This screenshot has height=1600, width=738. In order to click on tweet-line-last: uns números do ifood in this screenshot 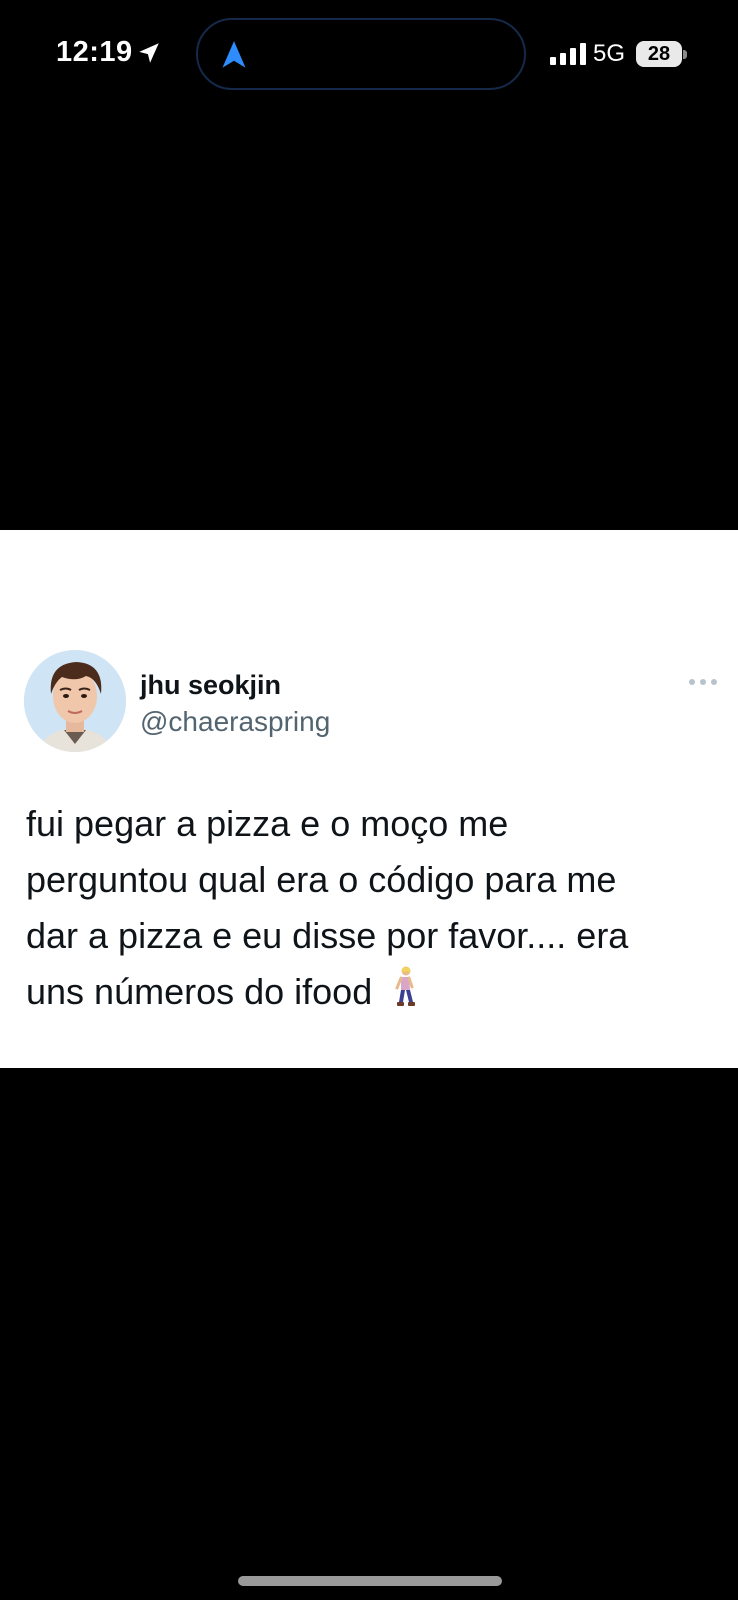, I will do `click(376, 992)`.